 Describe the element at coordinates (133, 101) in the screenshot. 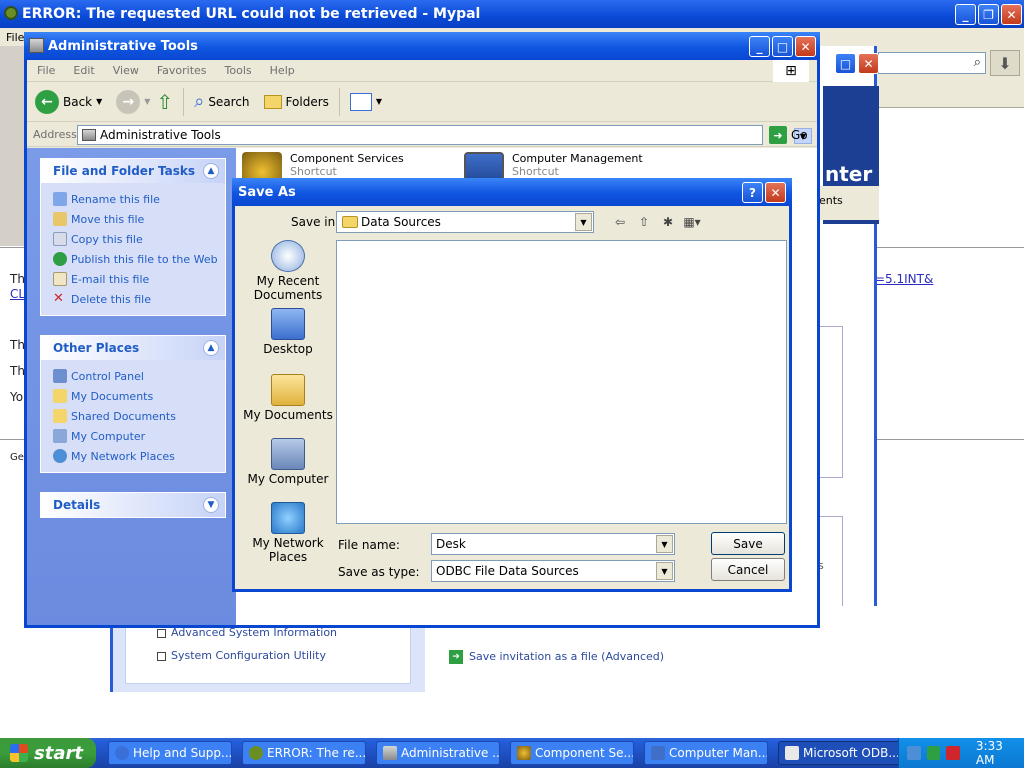

I see `forward-button: → ▼` at that location.